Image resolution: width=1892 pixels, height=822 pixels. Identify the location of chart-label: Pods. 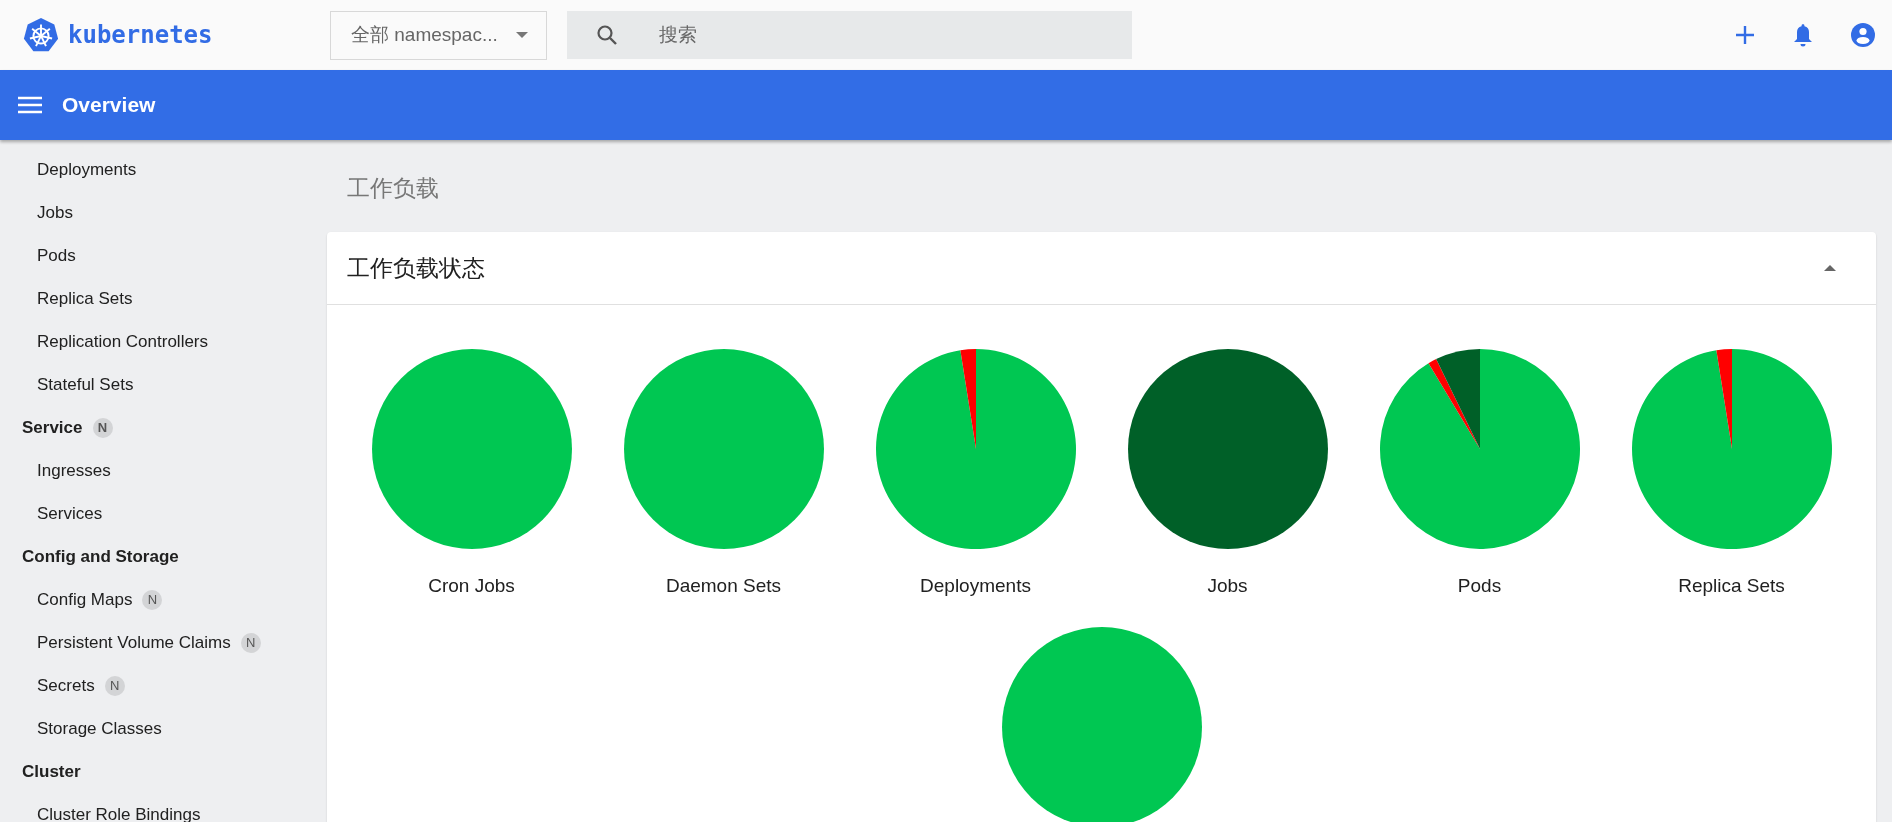
(1479, 586).